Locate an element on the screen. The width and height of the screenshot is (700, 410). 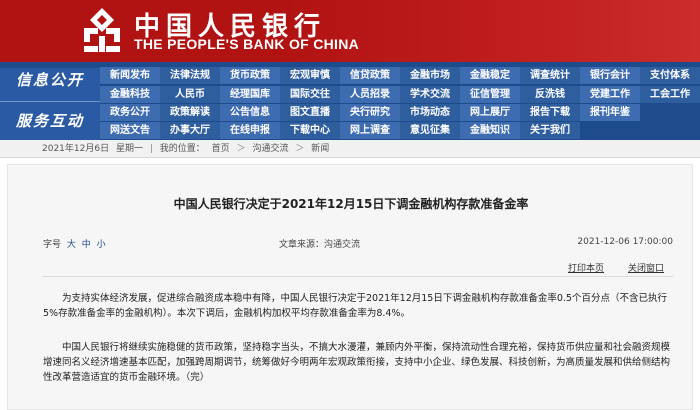
nav-item-bank-accounting: 银行会计 is located at coordinates (610, 75).